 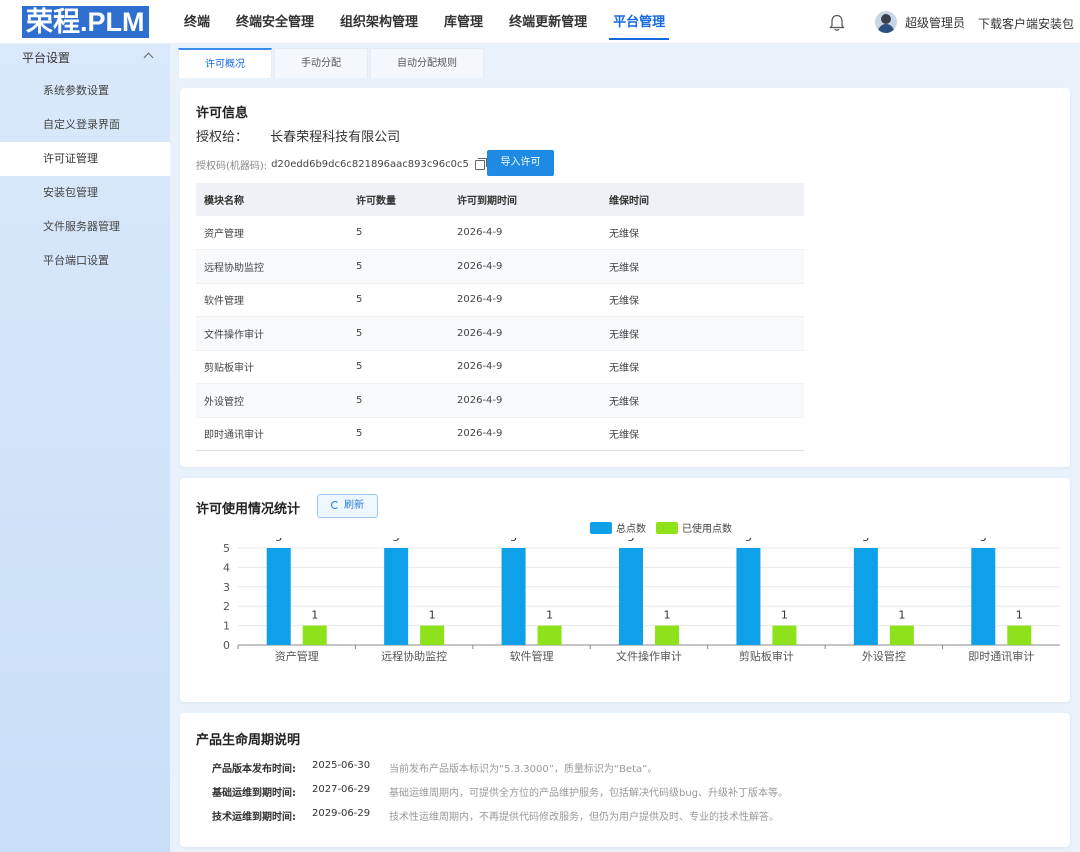 I want to click on lifecycle-text: 技术性运维周期内，不再提供代码修改服务，但仍为用户提供及时、专业的技术性解答。, so click(x=584, y=817).